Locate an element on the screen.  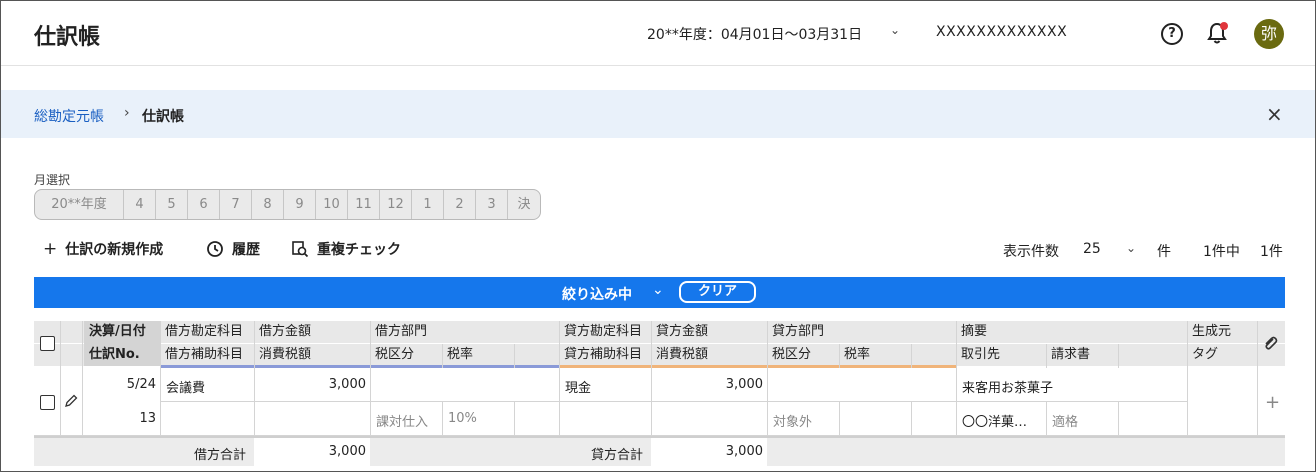
per-page-unit: 件 is located at coordinates (1164, 252).